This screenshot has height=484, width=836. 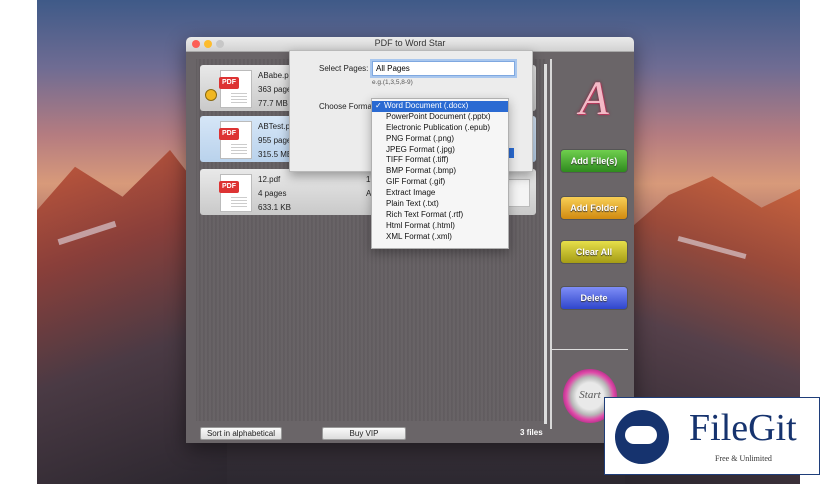 I want to click on filegit-logo-icon, so click(x=642, y=437).